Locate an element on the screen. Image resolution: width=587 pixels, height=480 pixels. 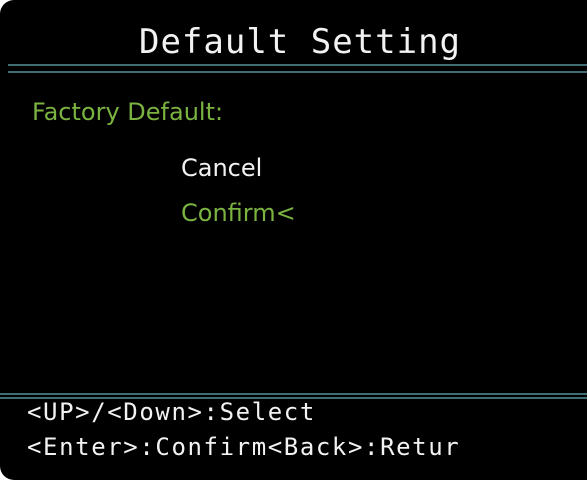
confirm-option: Confirm< is located at coordinates (238, 213).